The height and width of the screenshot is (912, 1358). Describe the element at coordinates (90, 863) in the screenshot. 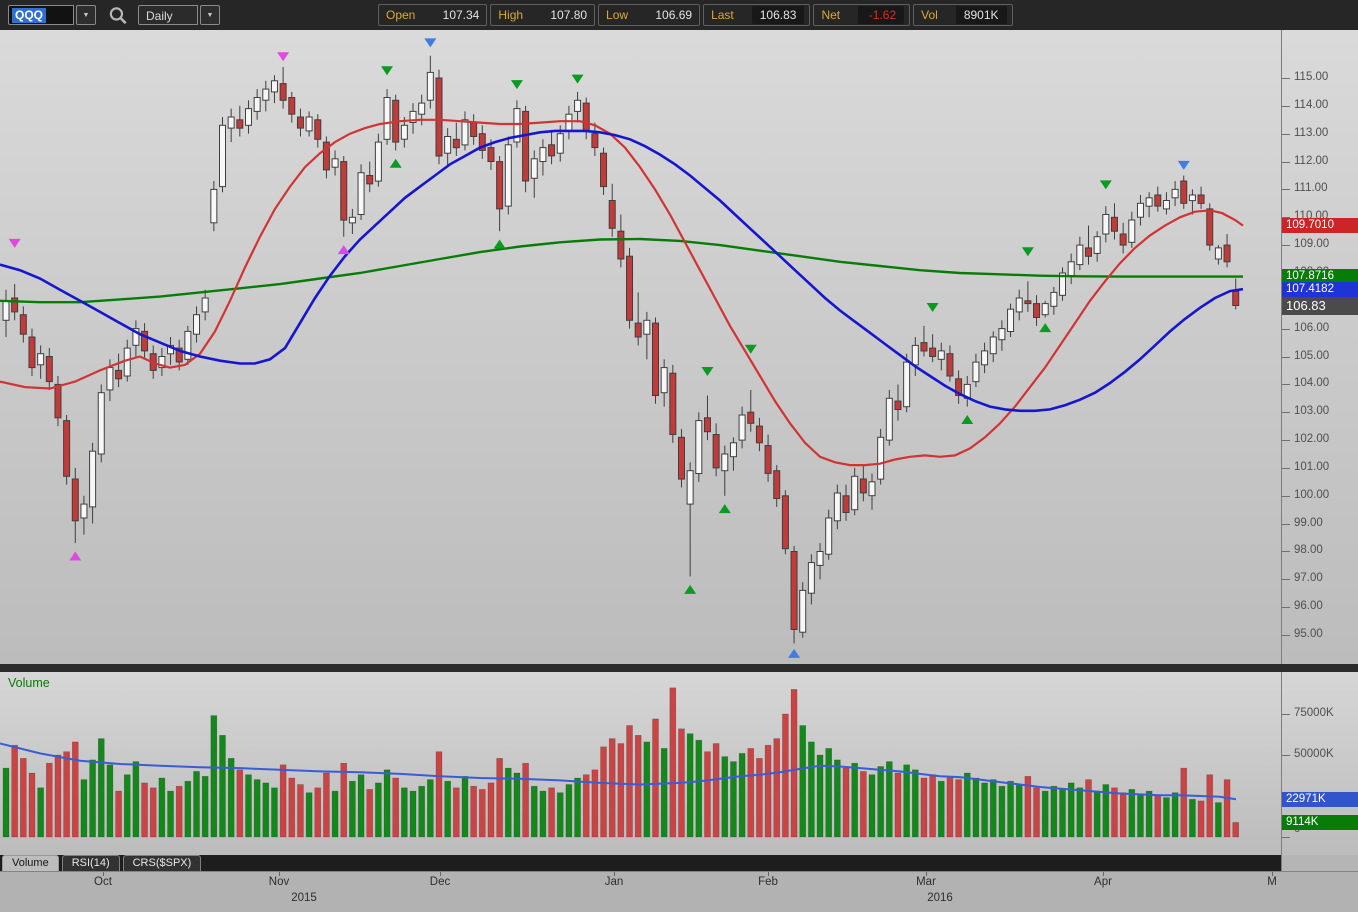

I see `tab-rsi: RSI(14)` at that location.